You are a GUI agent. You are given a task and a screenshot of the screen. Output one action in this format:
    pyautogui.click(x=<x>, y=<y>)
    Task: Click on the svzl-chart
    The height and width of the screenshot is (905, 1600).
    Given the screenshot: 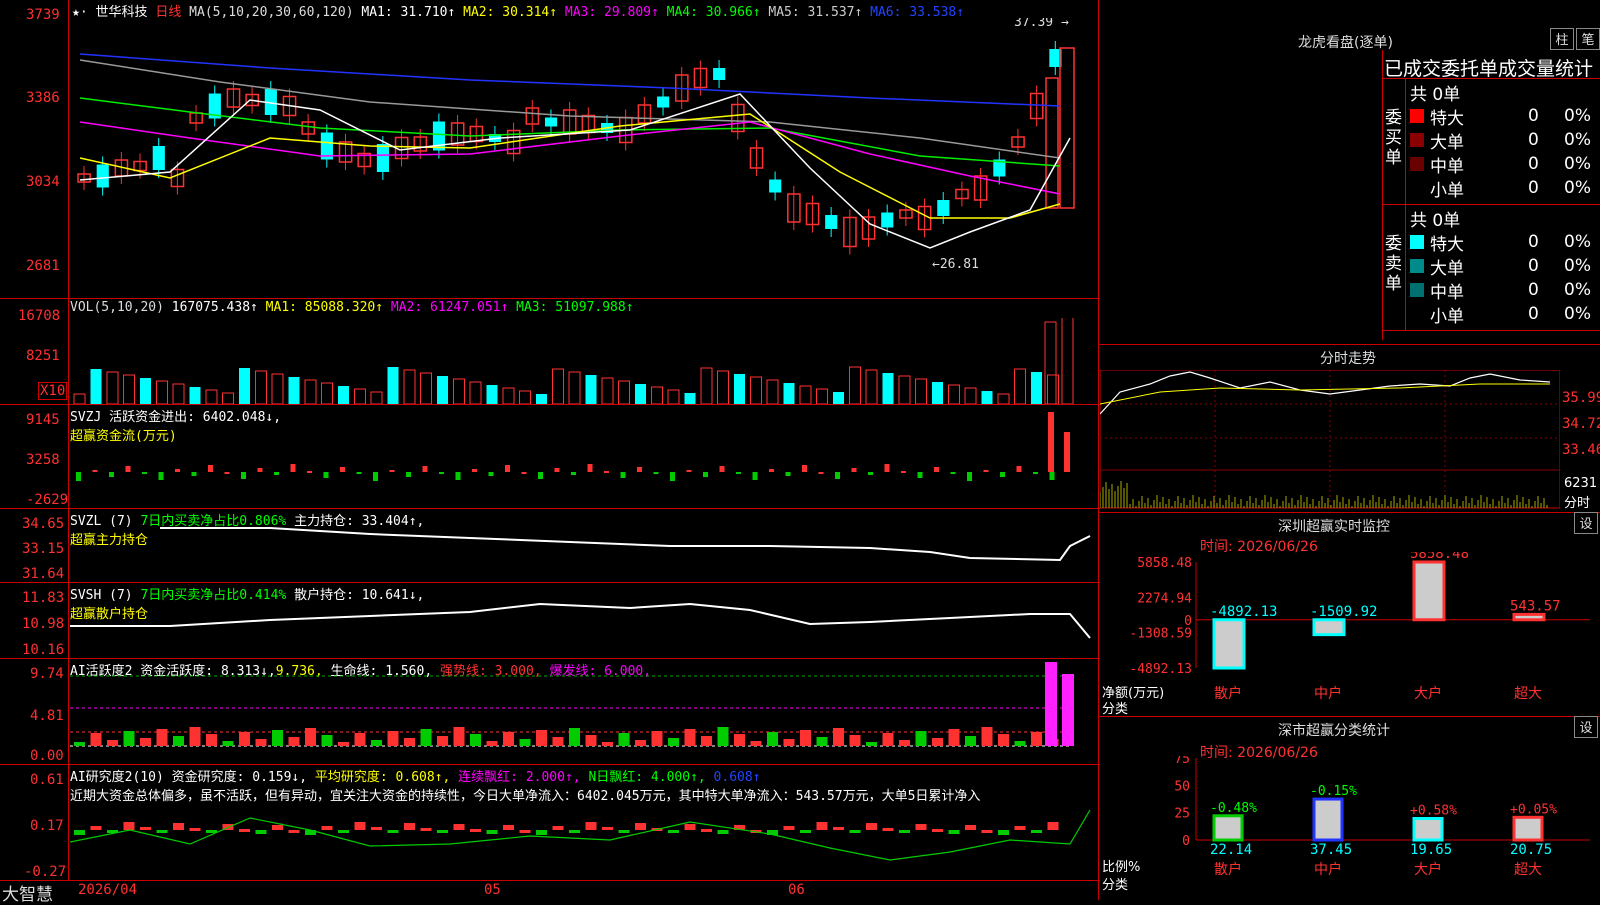 What is the action you would take?
    pyautogui.click(x=584, y=546)
    